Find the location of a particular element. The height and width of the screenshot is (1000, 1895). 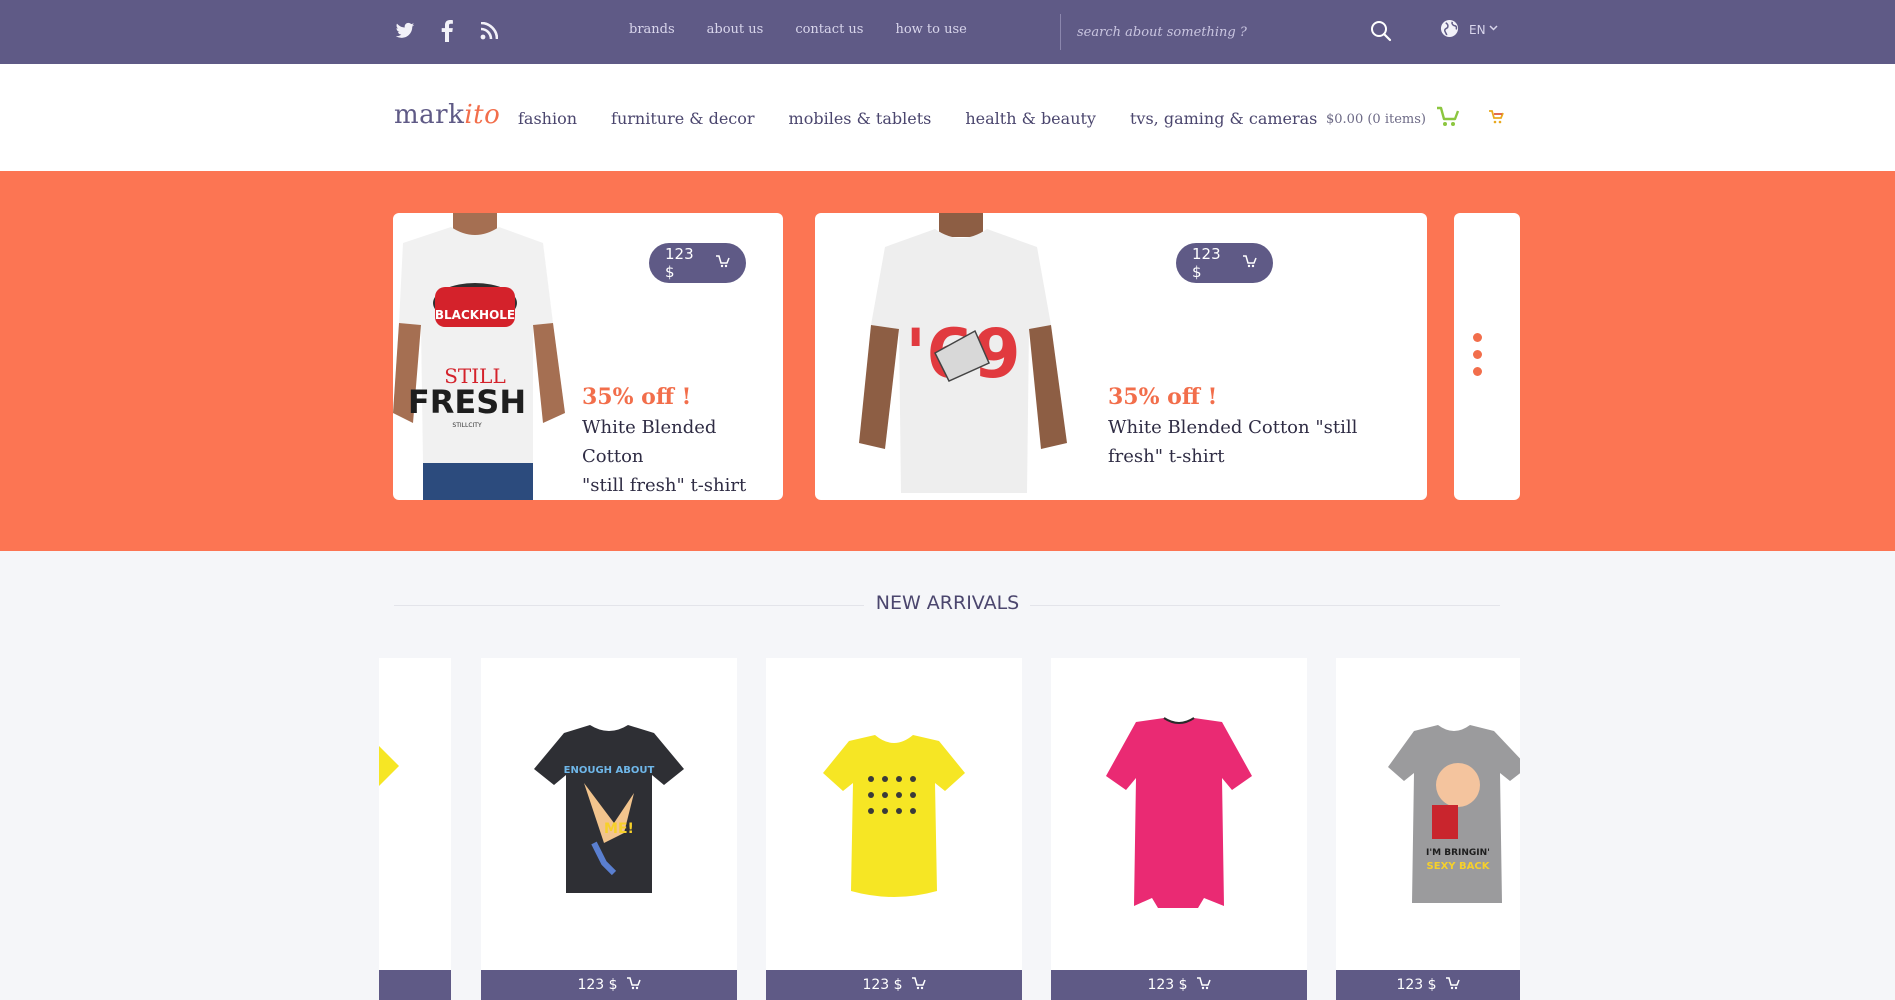

search-input is located at coordinates (1206, 32).